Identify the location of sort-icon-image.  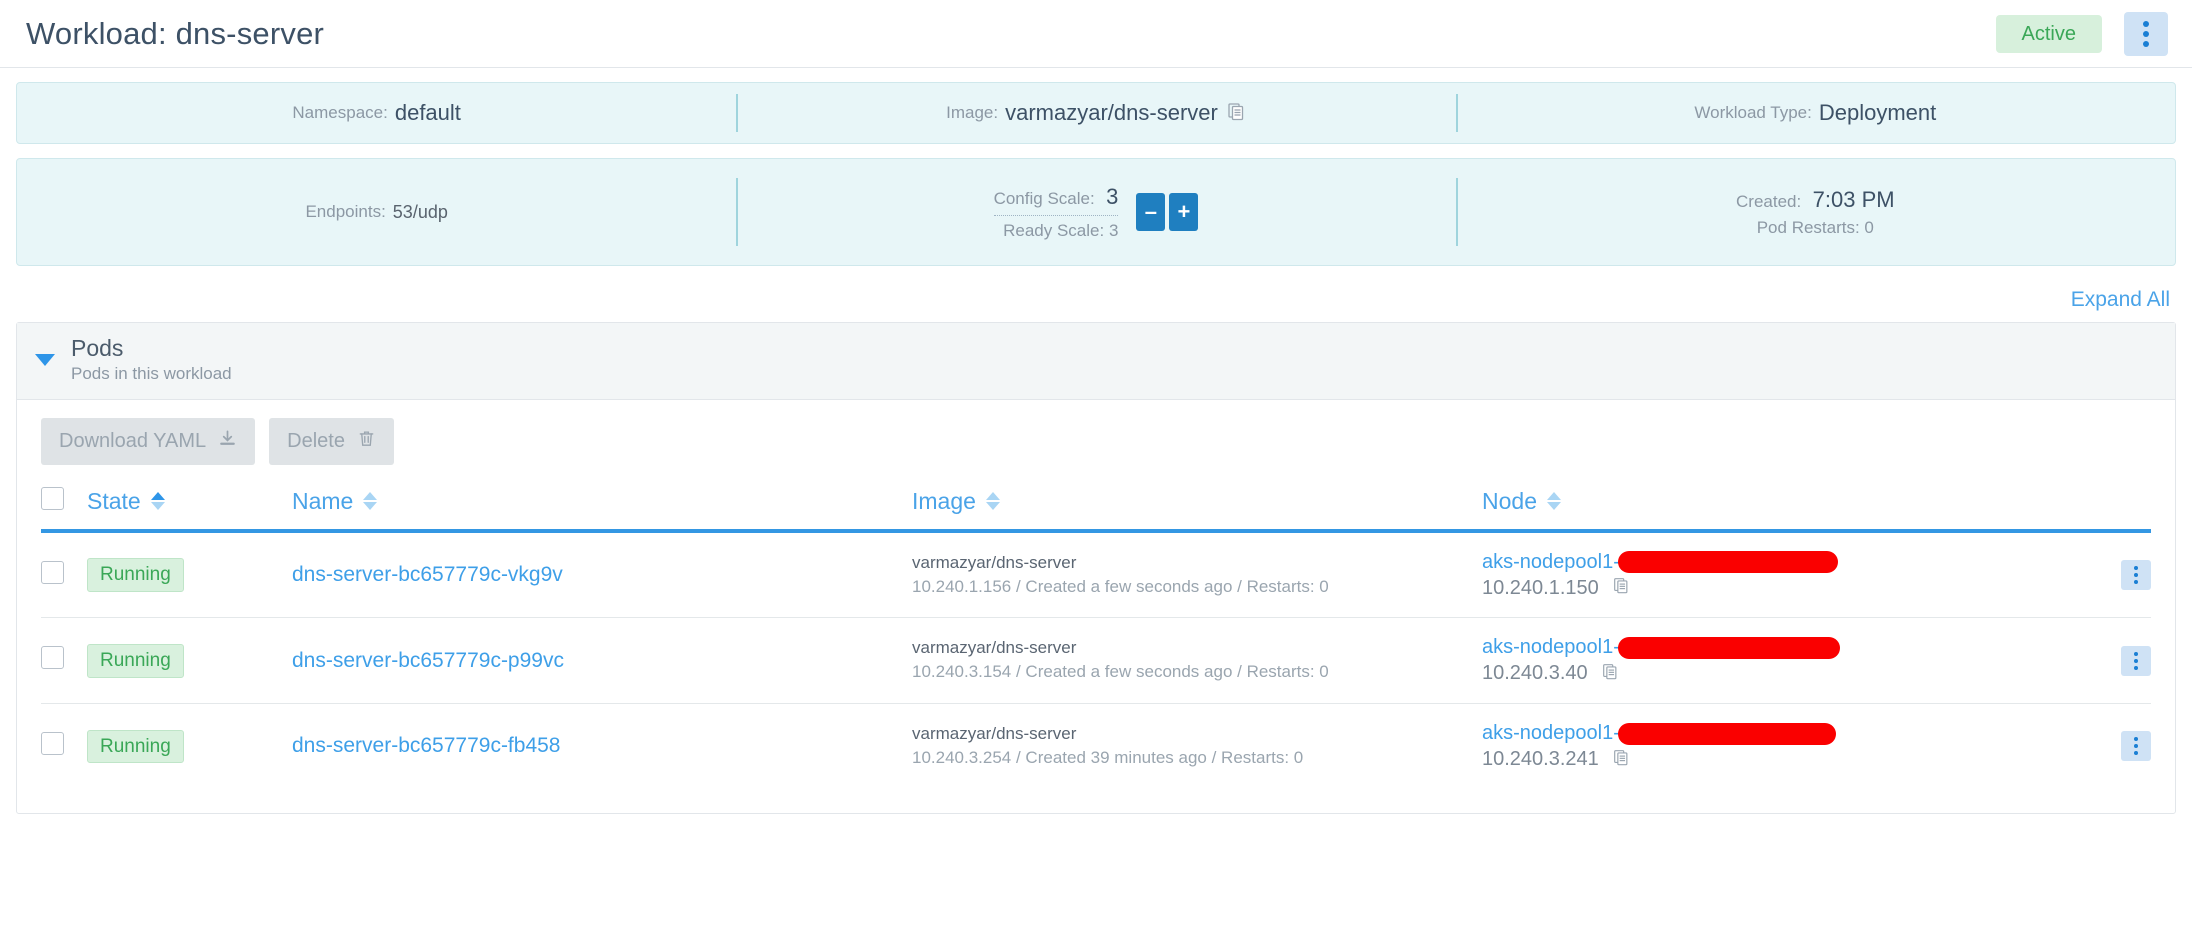
(992, 501).